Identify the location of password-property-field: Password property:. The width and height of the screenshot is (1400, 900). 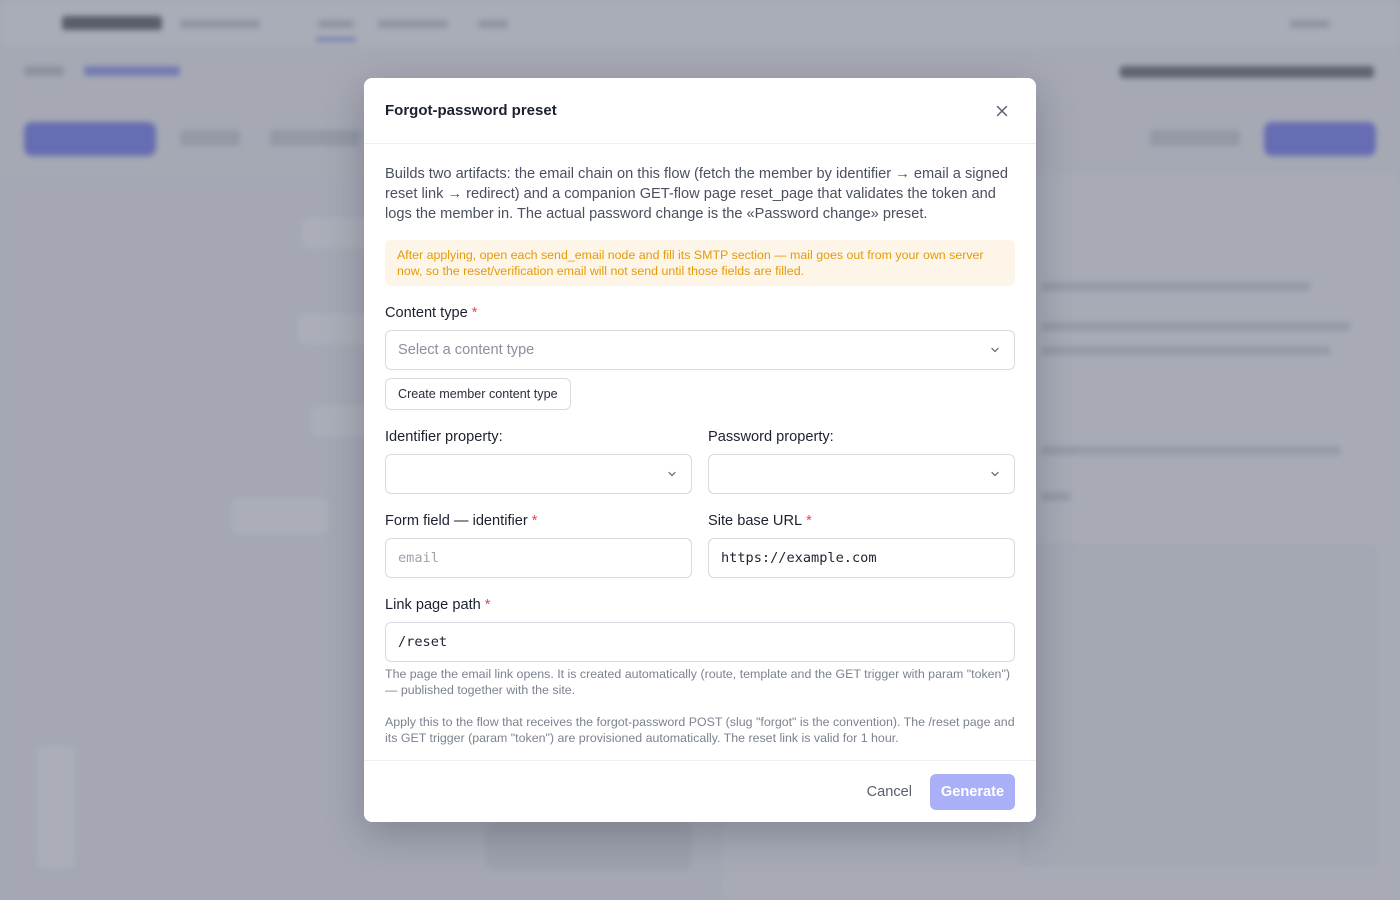
(861, 461).